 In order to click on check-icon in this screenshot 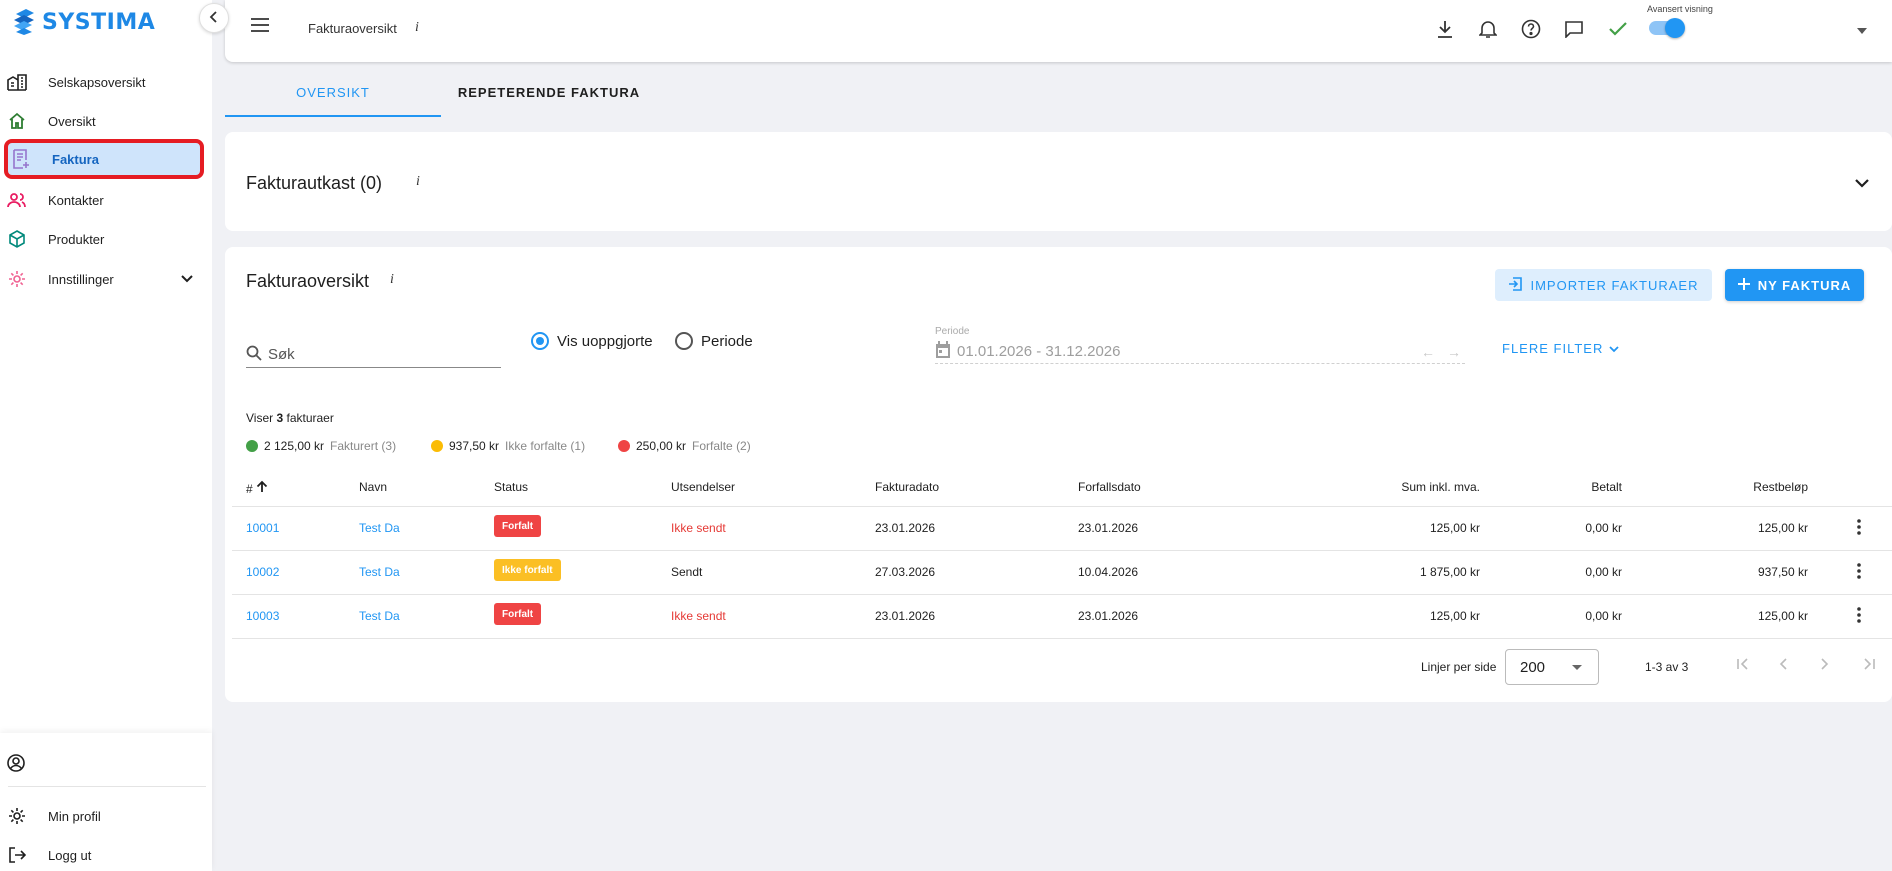, I will do `click(1618, 29)`.